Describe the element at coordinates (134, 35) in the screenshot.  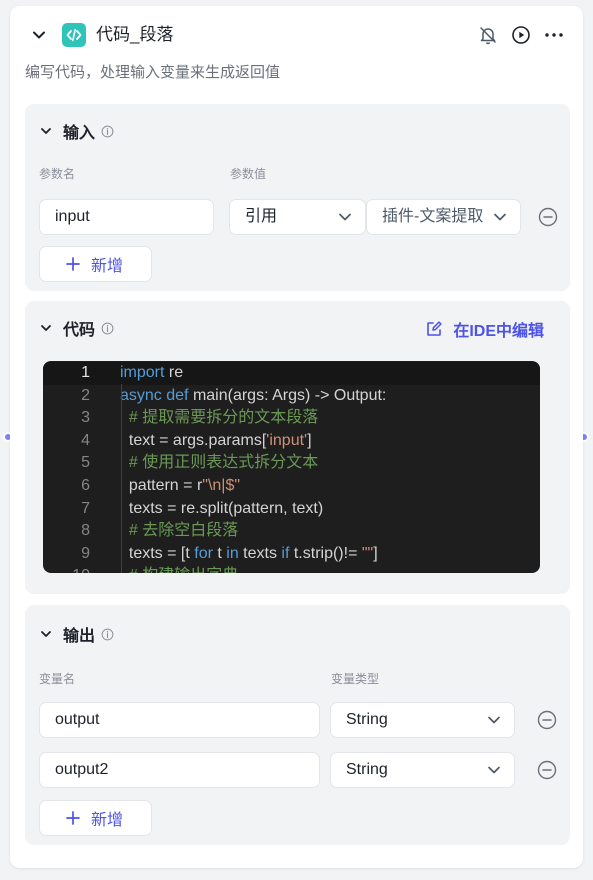
I see `node-title: 代码_段落` at that location.